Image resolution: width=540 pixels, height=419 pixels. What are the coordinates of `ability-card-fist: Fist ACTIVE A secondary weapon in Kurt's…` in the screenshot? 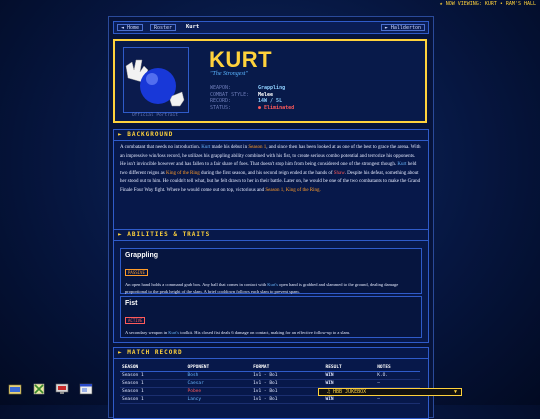 It's located at (271, 317).